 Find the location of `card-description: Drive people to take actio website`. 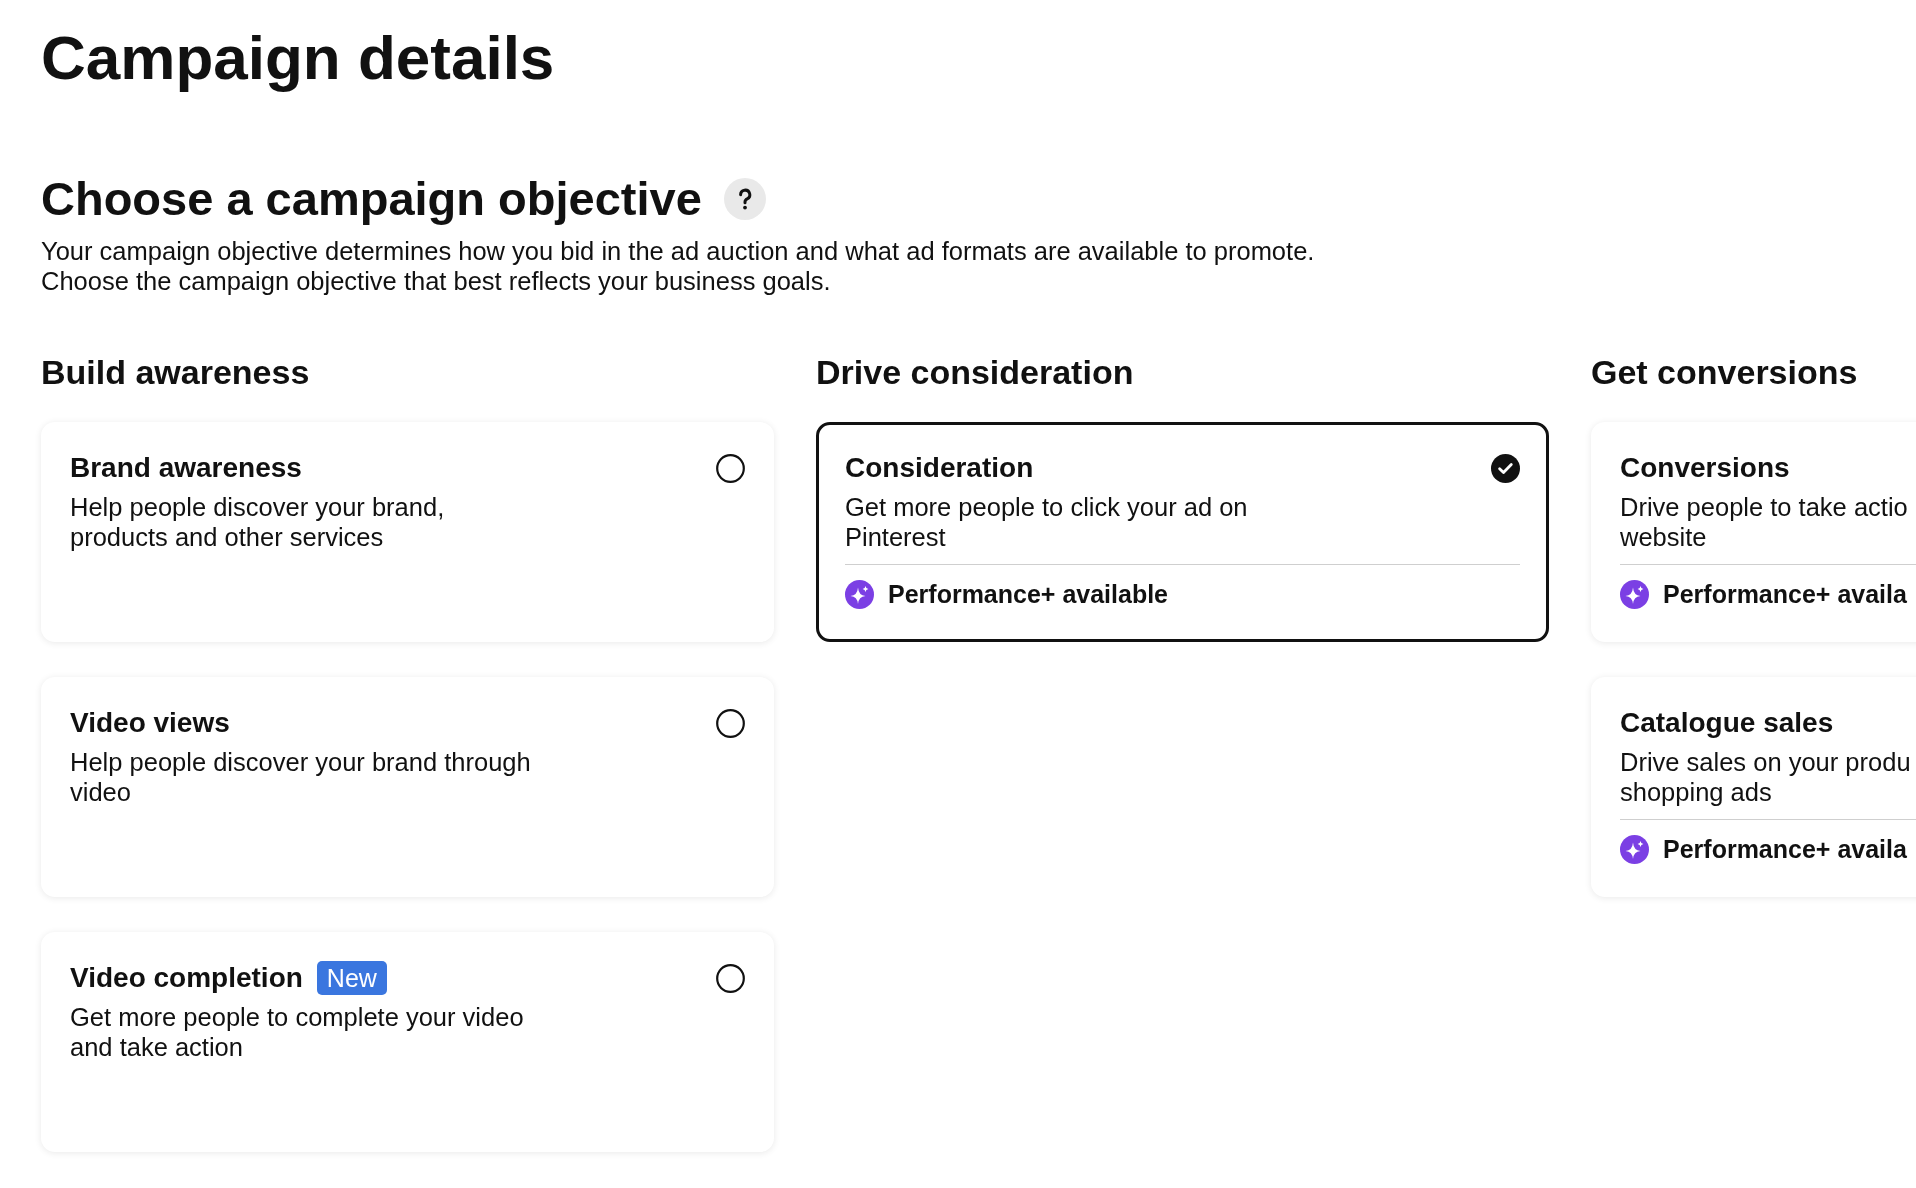

card-description: Drive people to take actio website is located at coordinates (1764, 522).